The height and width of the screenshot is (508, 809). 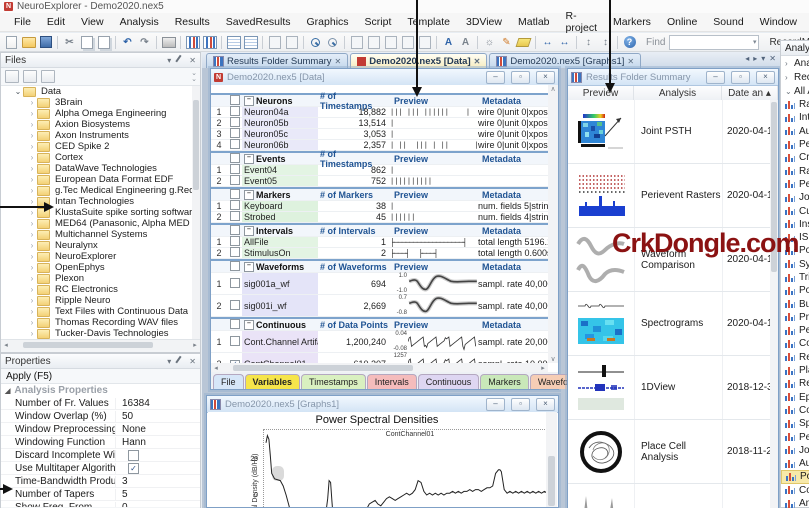 I want to click on save-file-icon, so click(x=45, y=42).